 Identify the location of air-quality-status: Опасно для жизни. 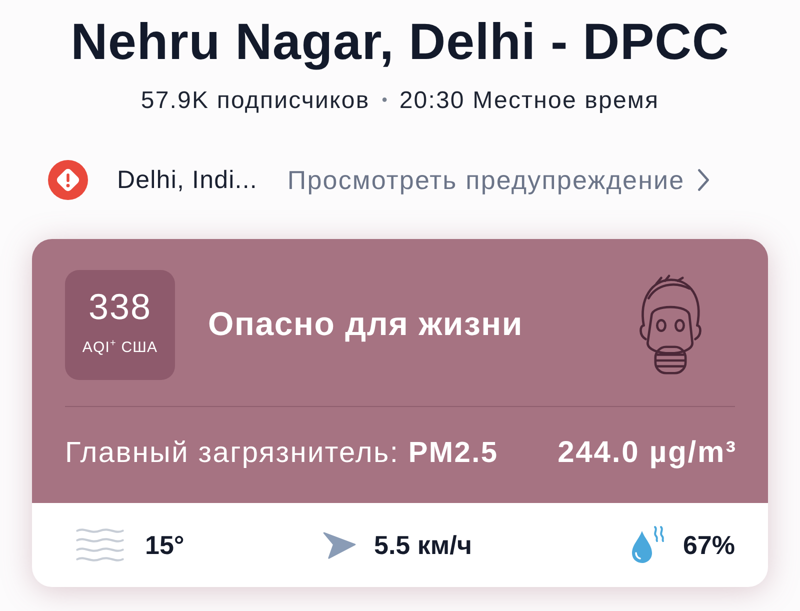
(366, 324).